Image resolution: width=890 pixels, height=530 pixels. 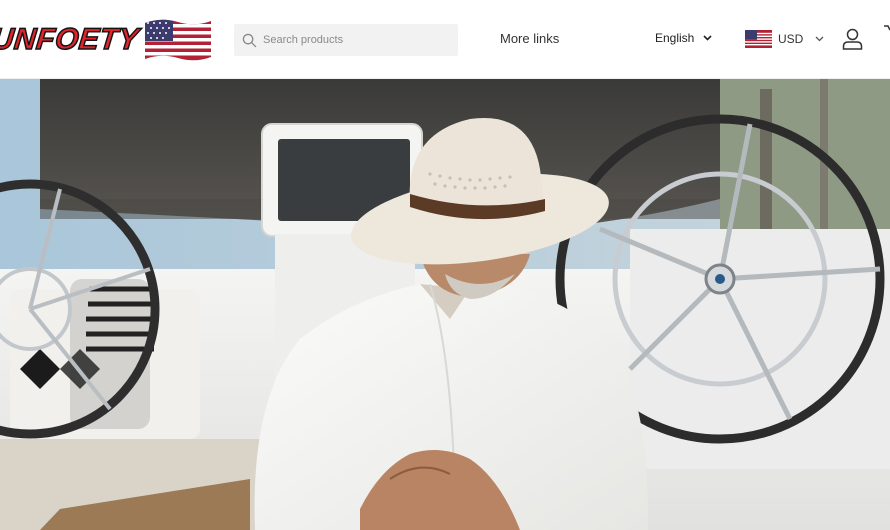 I want to click on logo-text: UNFOETY, so click(x=70, y=39).